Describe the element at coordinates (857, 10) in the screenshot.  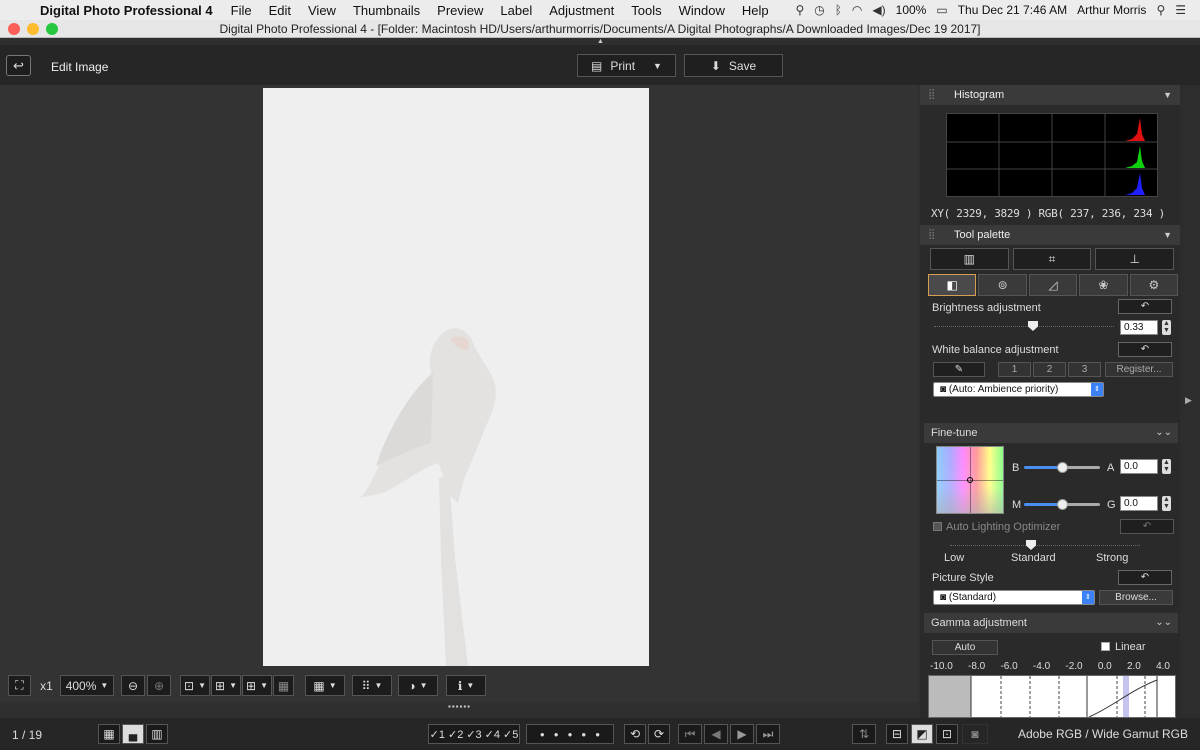
I see `wifi-icon: ◠` at that location.